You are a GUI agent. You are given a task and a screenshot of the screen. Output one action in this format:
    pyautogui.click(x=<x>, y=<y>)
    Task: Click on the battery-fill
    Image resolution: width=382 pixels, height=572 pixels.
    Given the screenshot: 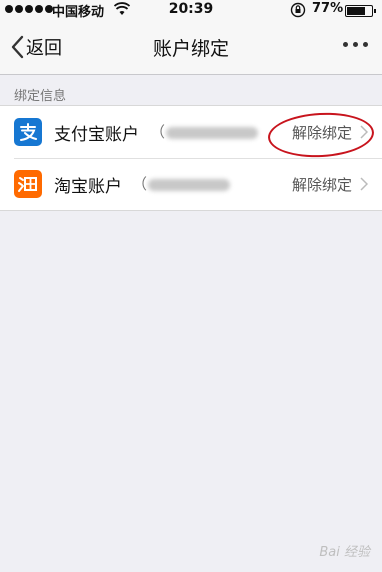 What is the action you would take?
    pyautogui.click(x=356, y=11)
    